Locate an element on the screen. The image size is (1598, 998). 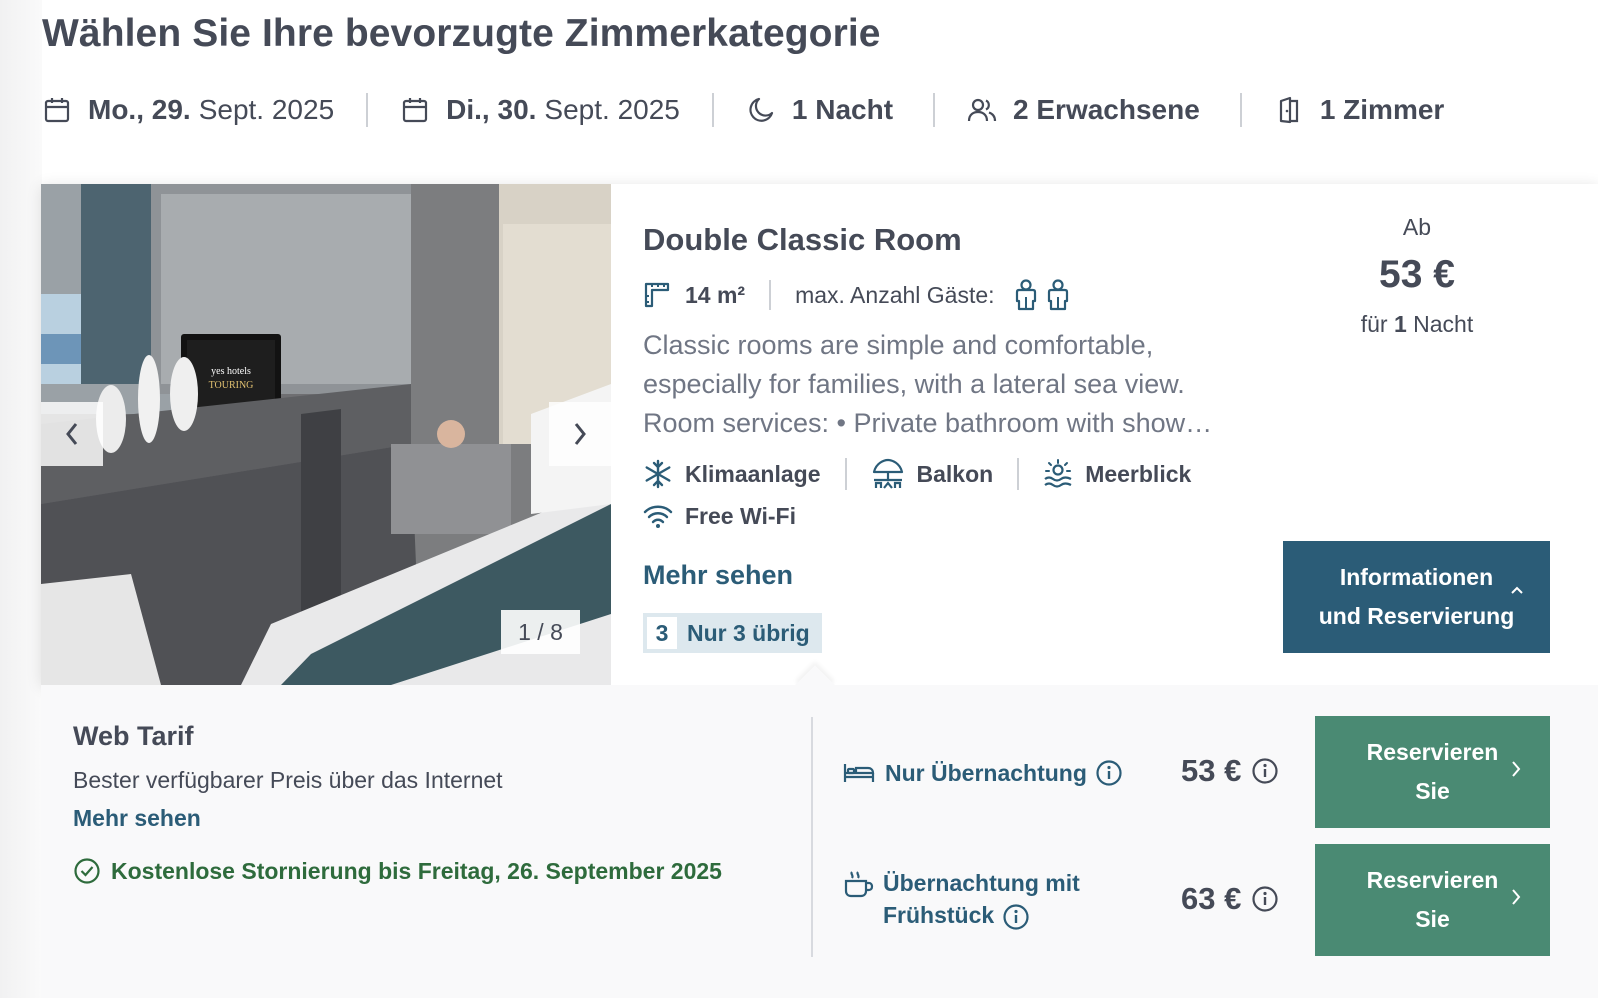
rooms-count: 1 Zimmer is located at coordinates (1363, 110).